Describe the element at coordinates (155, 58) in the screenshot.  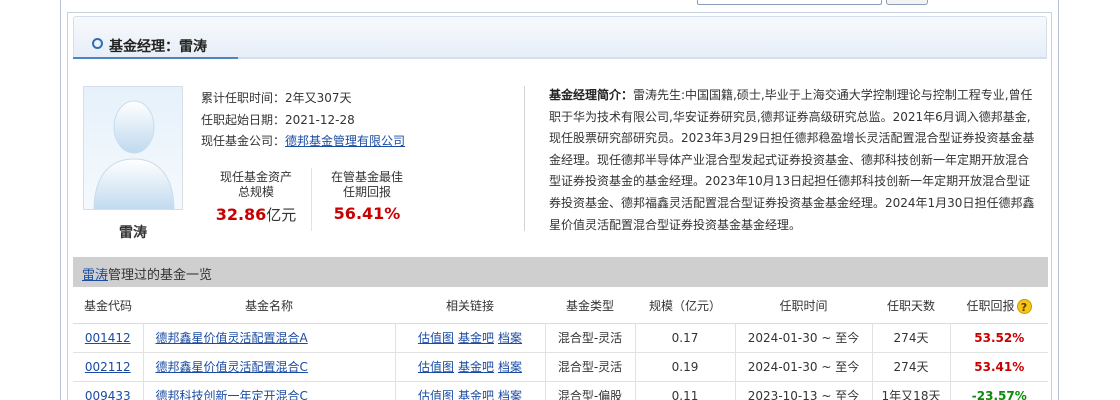
I see `header-underline-accent` at that location.